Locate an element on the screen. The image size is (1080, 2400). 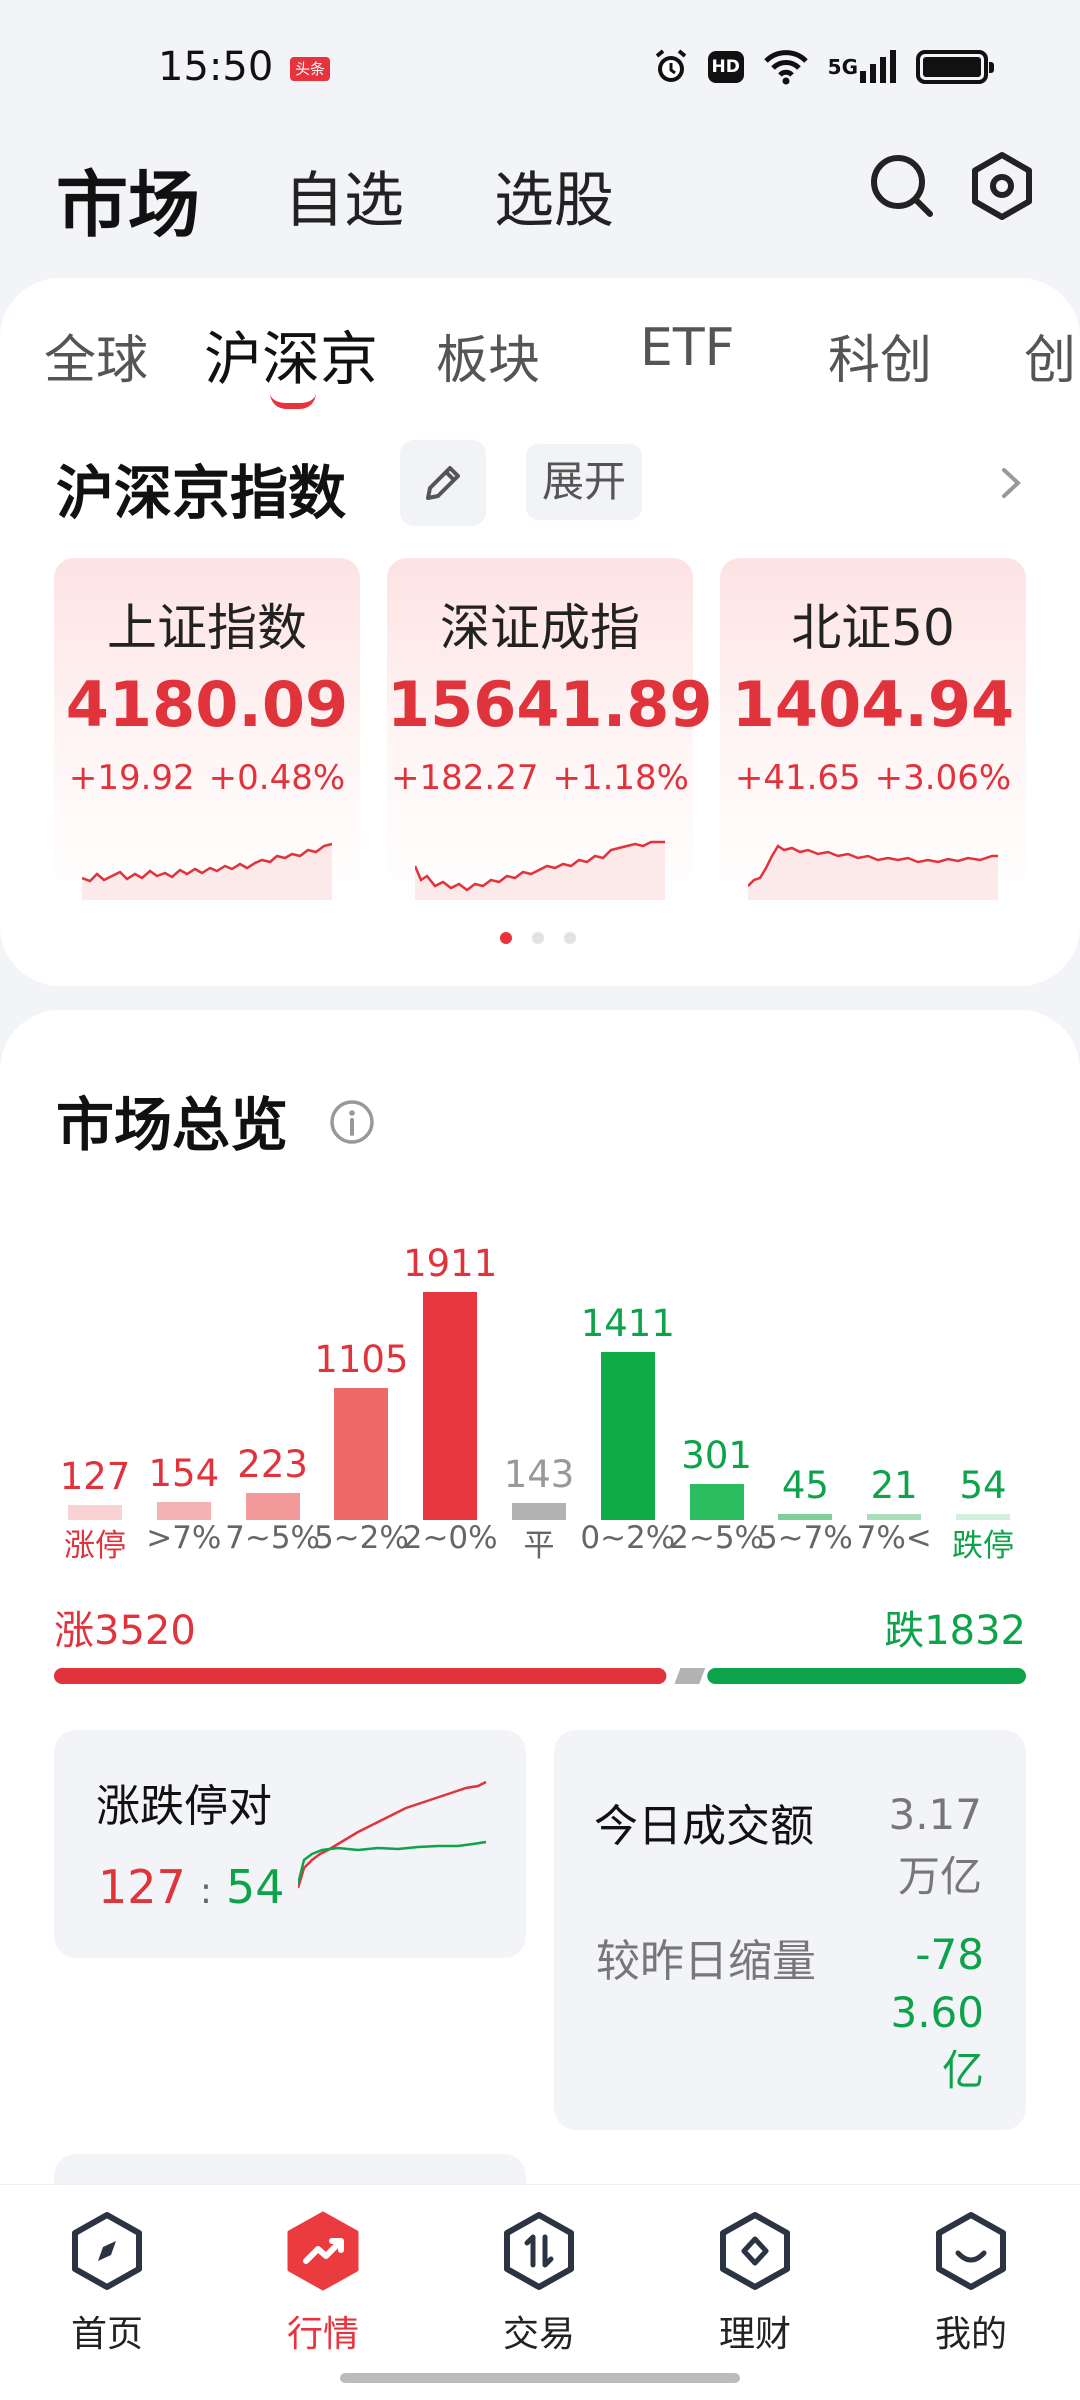
distribution-bar: 1105 is located at coordinates (361, 1400).